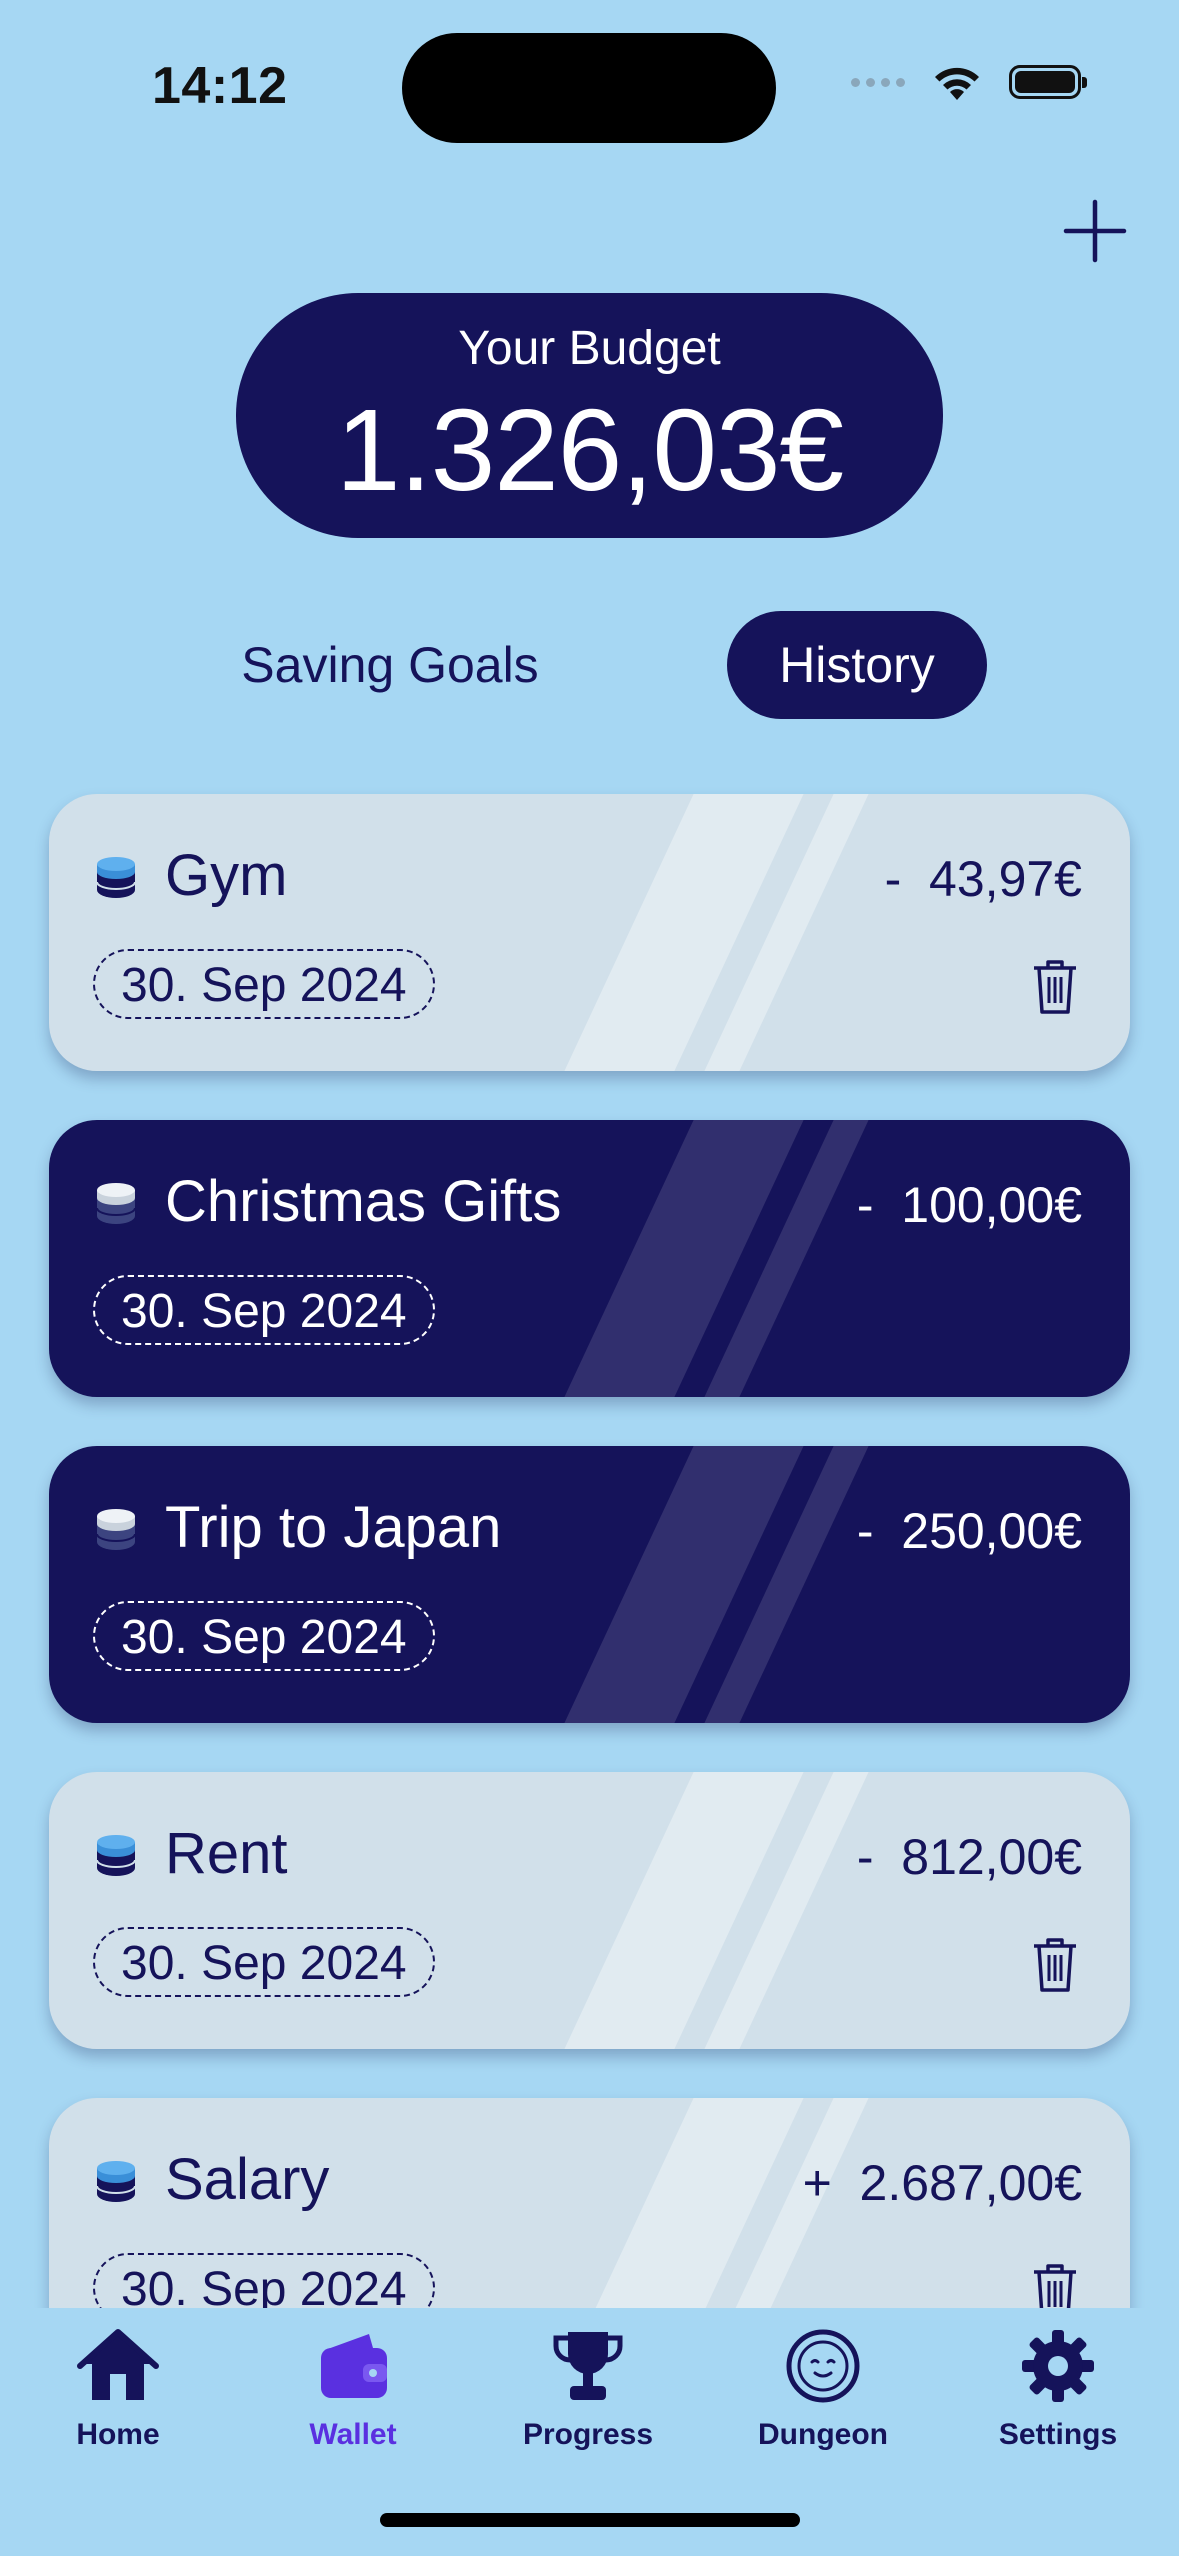 The width and height of the screenshot is (1179, 2556). I want to click on face-icon, so click(823, 2366).